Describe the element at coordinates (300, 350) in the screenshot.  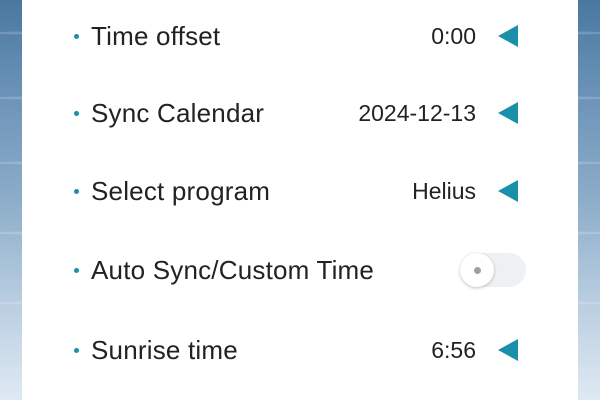
I see `setting-row-sunrise-time: Sunrise time 6:56` at that location.